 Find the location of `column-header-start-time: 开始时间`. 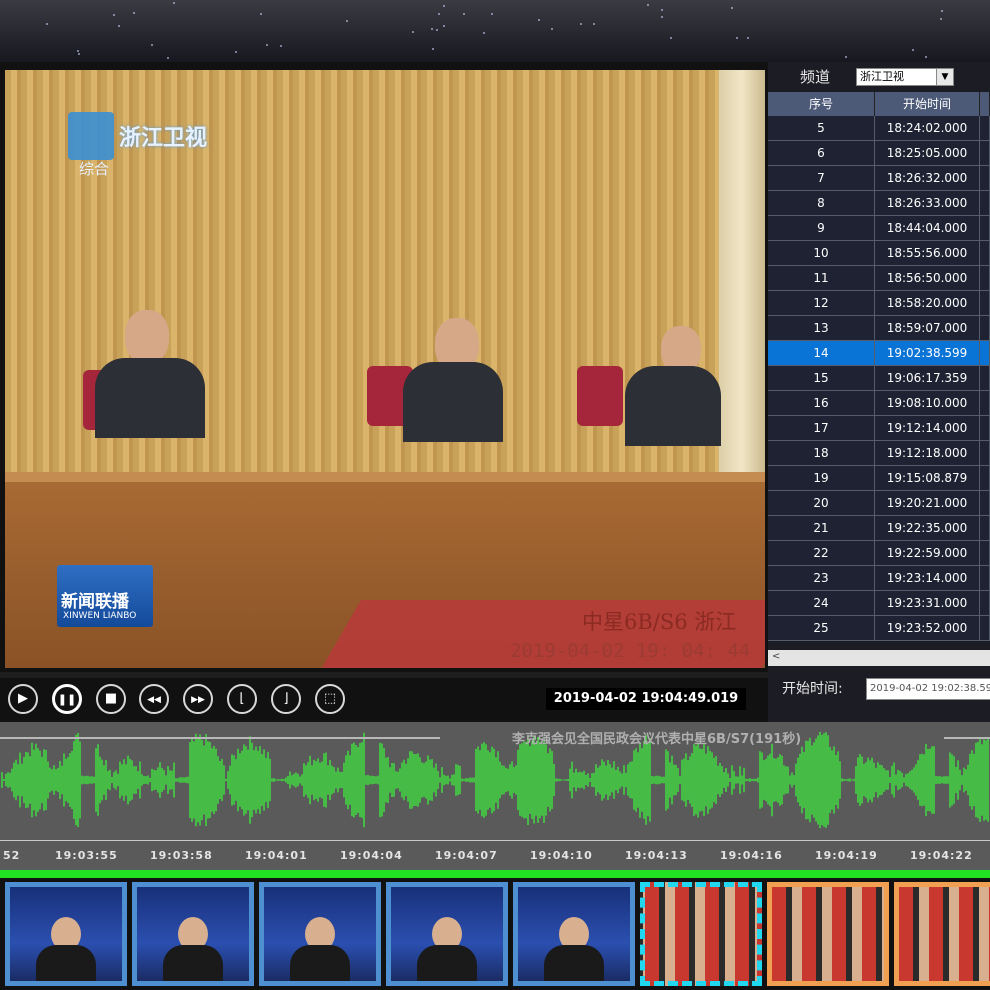

column-header-start-time: 开始时间 is located at coordinates (927, 104).